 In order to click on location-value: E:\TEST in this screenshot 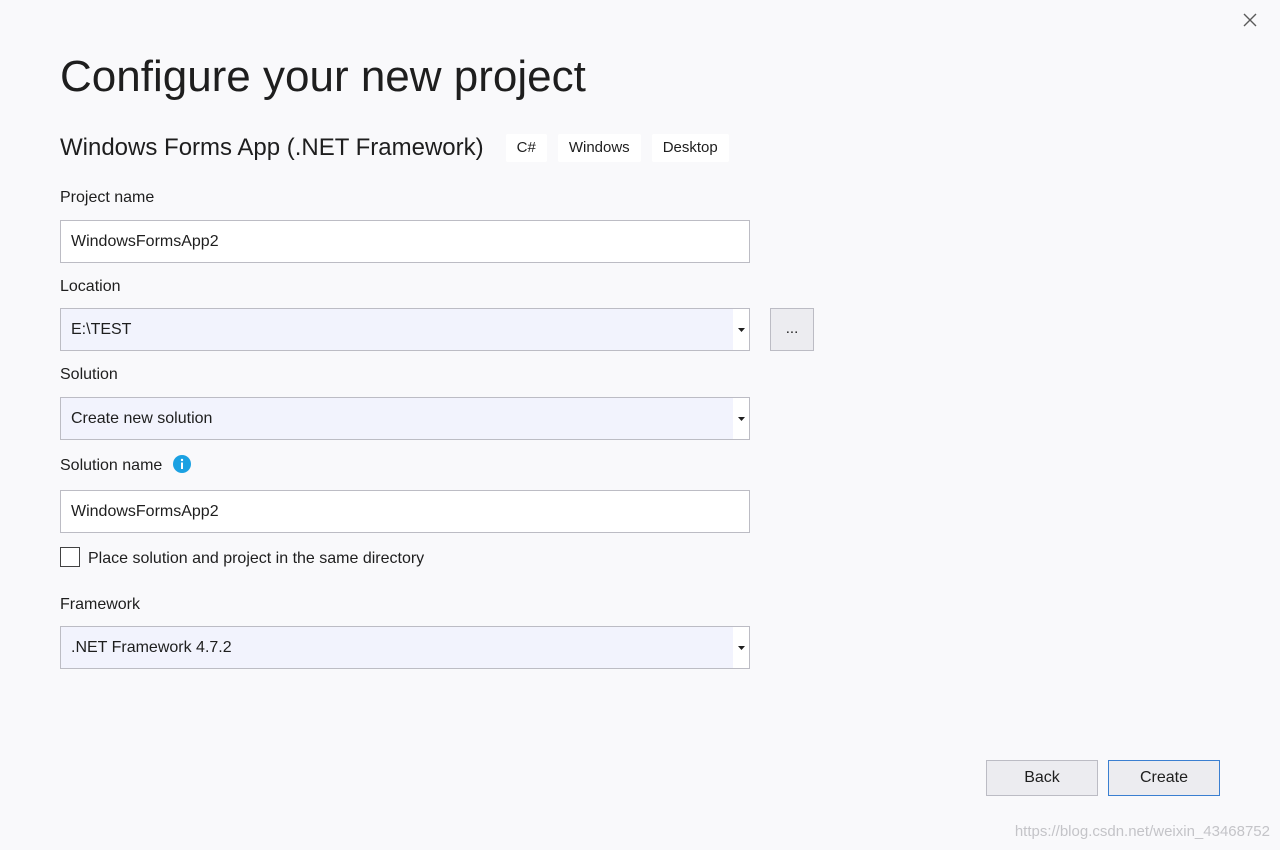, I will do `click(101, 329)`.